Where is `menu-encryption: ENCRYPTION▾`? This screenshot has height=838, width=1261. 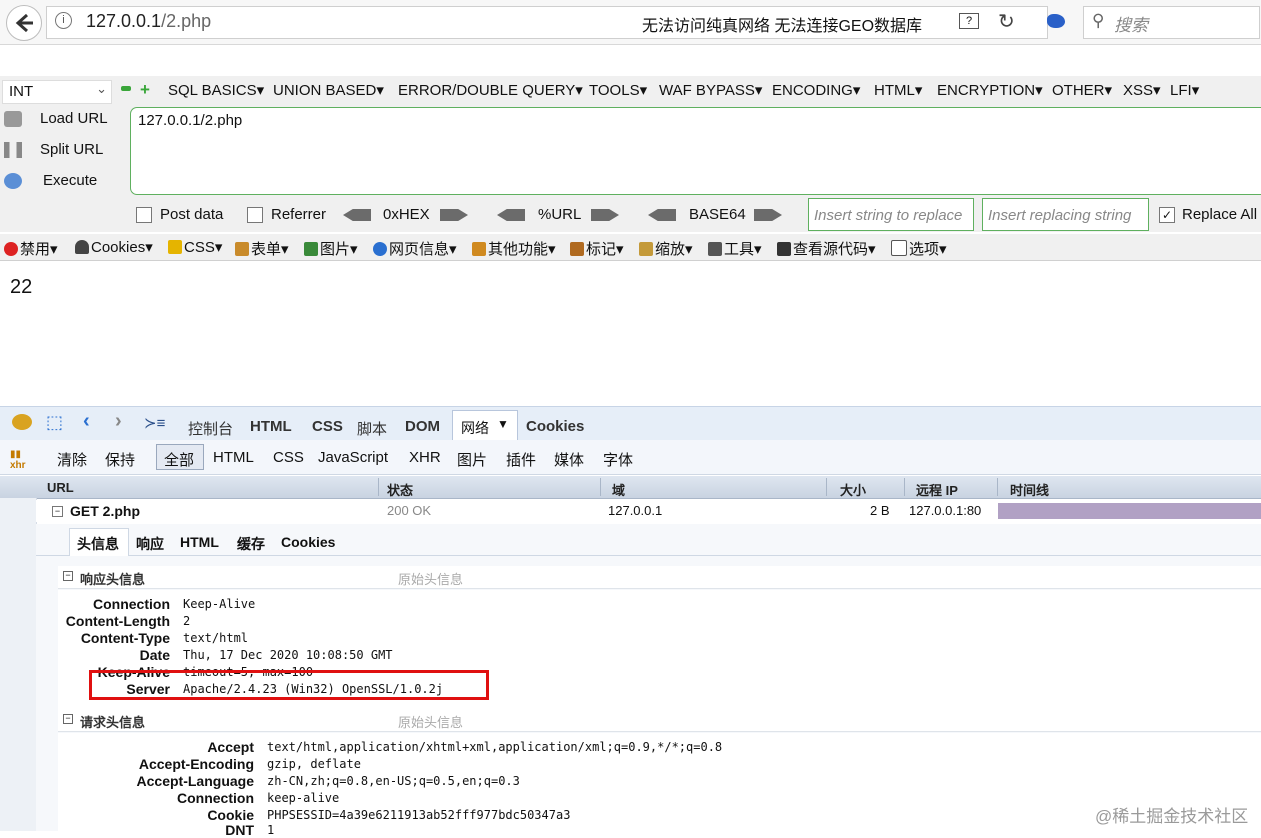 menu-encryption: ENCRYPTION▾ is located at coordinates (990, 90).